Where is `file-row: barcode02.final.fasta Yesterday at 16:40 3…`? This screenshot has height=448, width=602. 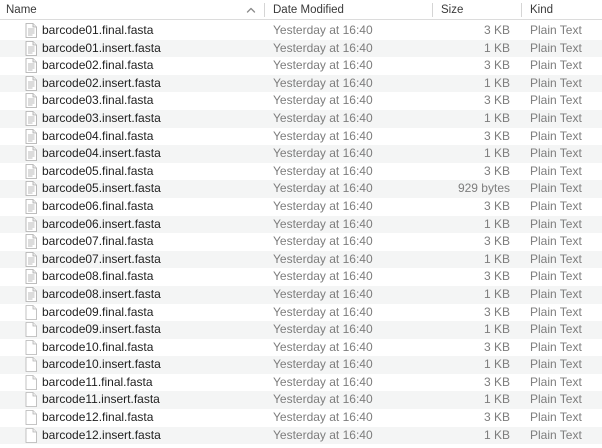 file-row: barcode02.final.fasta Yesterday at 16:40 3… is located at coordinates (301, 66).